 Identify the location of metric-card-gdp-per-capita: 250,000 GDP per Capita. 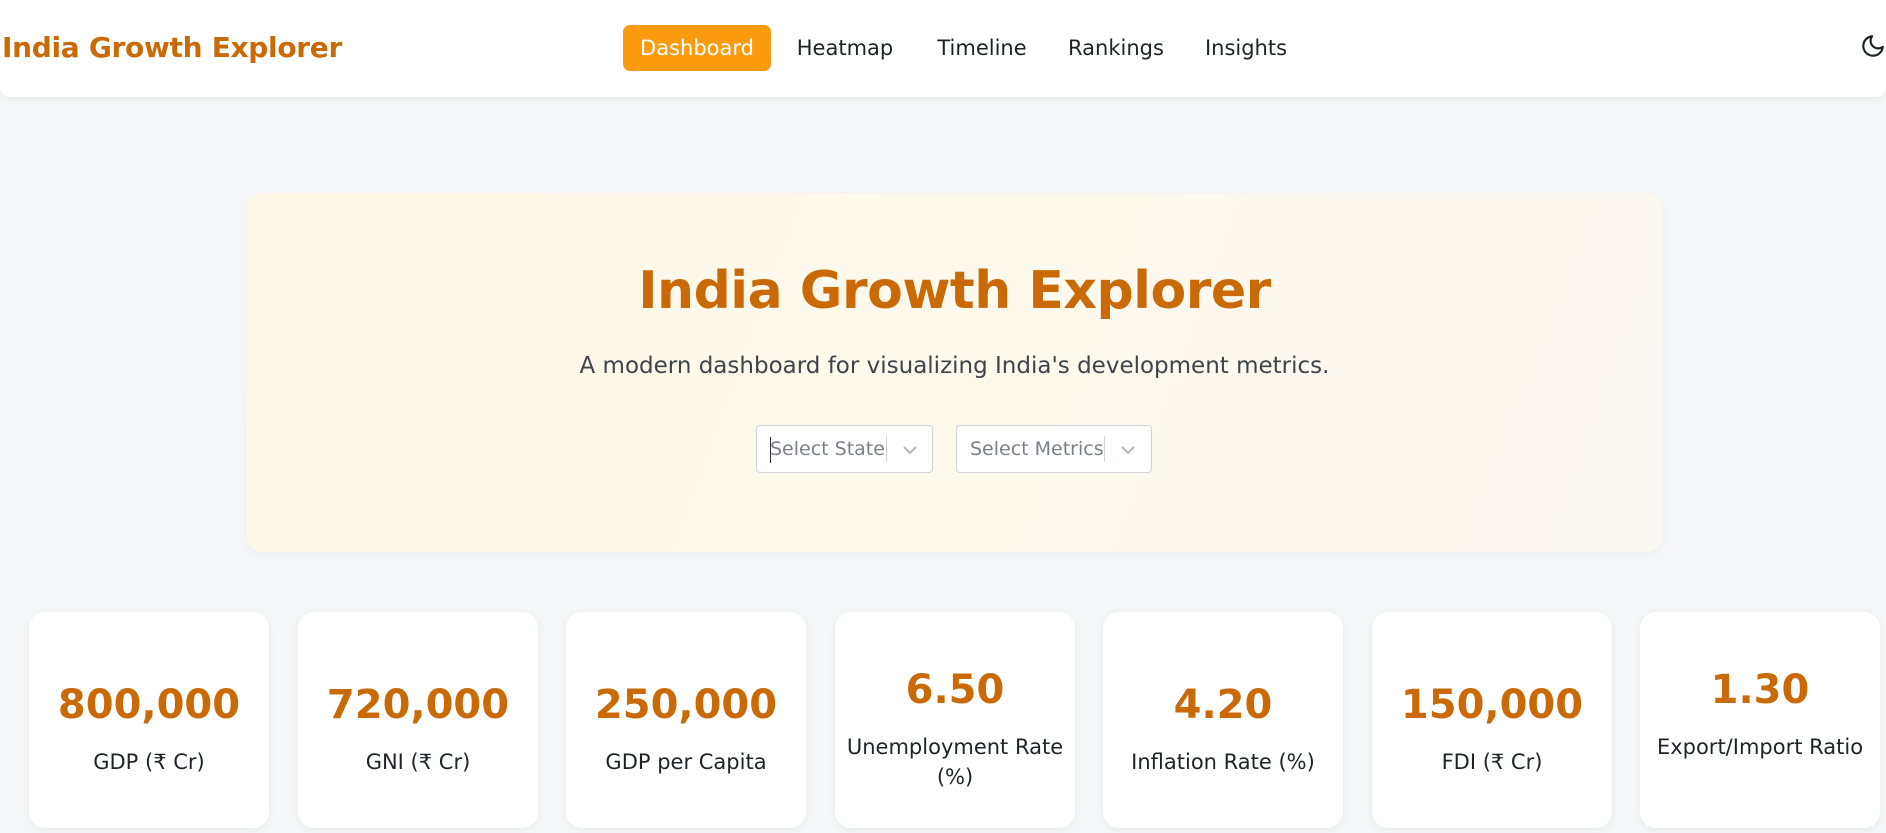
(686, 720).